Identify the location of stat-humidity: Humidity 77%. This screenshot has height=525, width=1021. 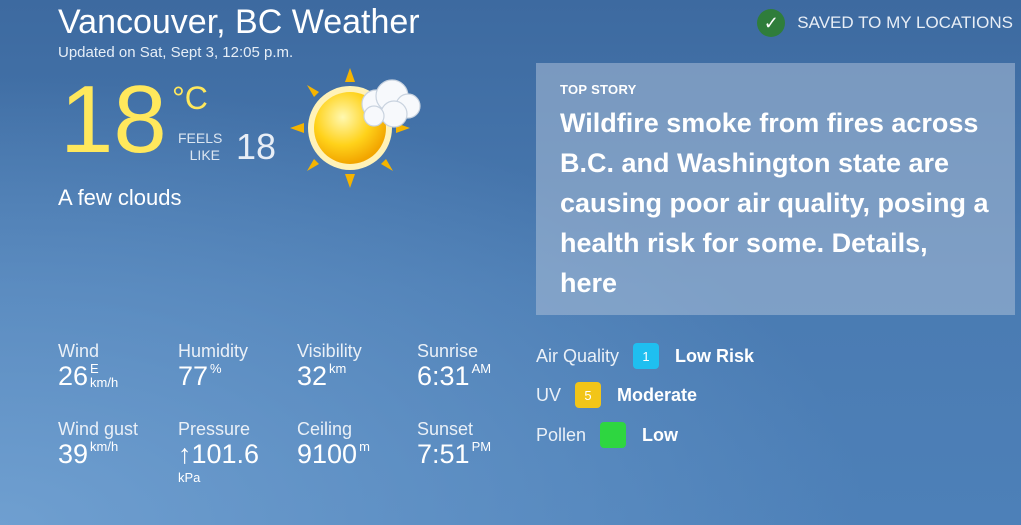
(213, 366).